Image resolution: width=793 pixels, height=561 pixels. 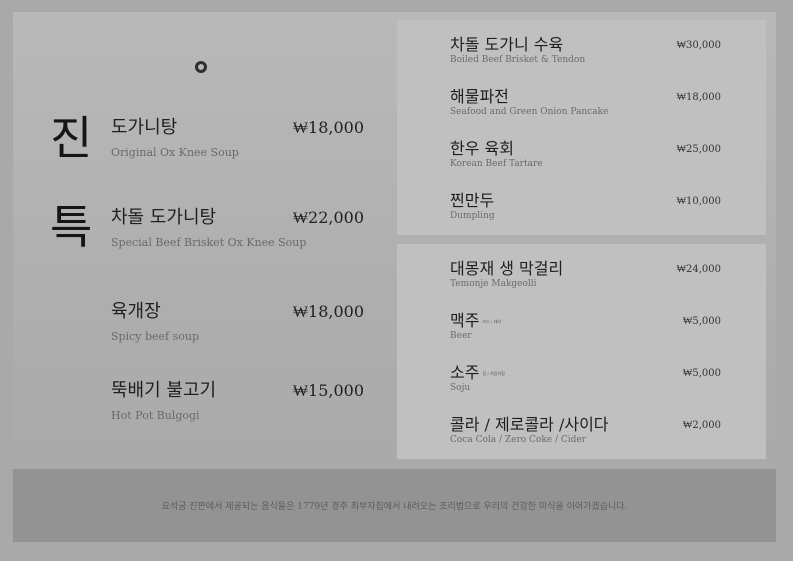 I want to click on item-name-row: 소주 참 / 처음처럼, so click(x=585, y=373).